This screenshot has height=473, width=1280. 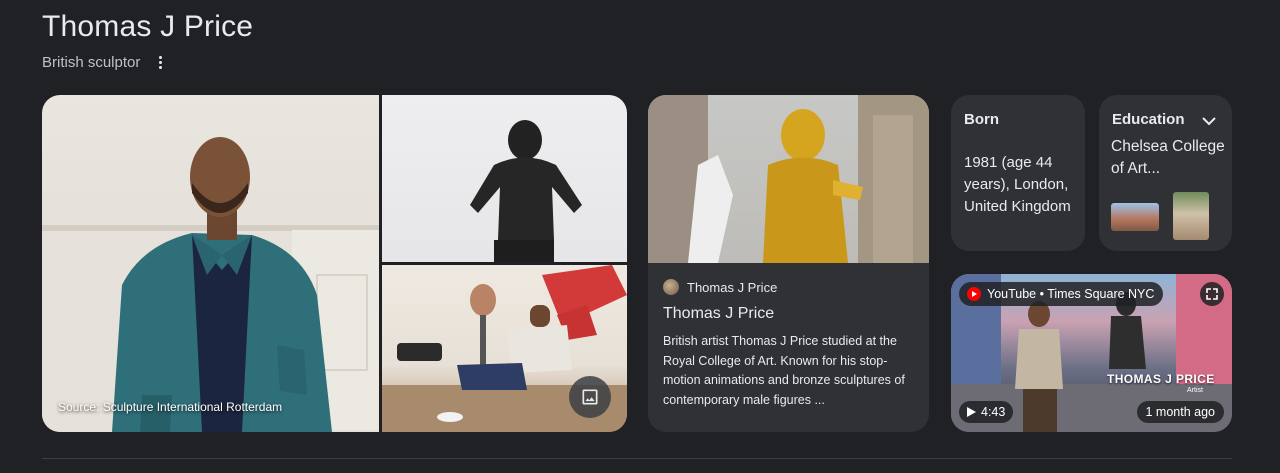 I want to click on source-favicon-icon, so click(x=671, y=287).